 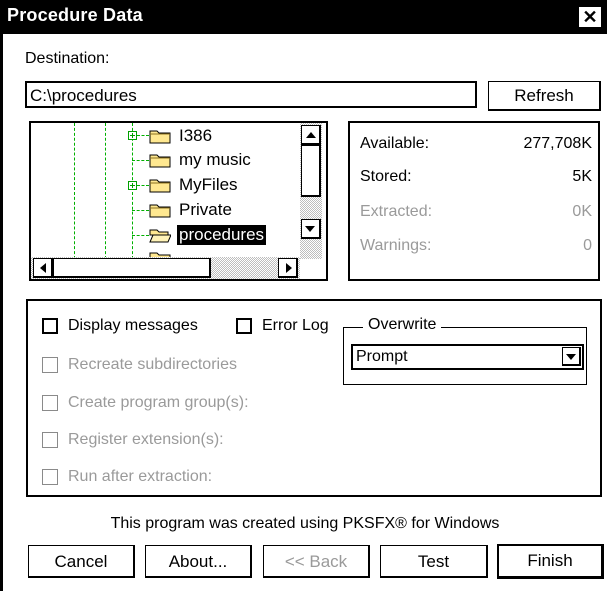 I want to click on close-button: ✕, so click(x=590, y=17).